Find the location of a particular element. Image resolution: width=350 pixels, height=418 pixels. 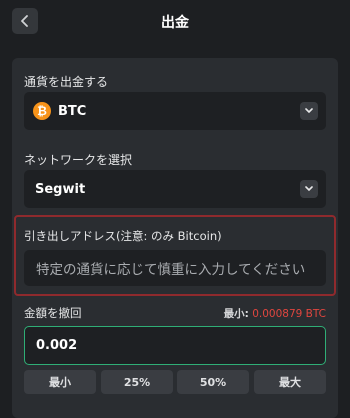

amount-label: 金額を撤回 is located at coordinates (53, 313).